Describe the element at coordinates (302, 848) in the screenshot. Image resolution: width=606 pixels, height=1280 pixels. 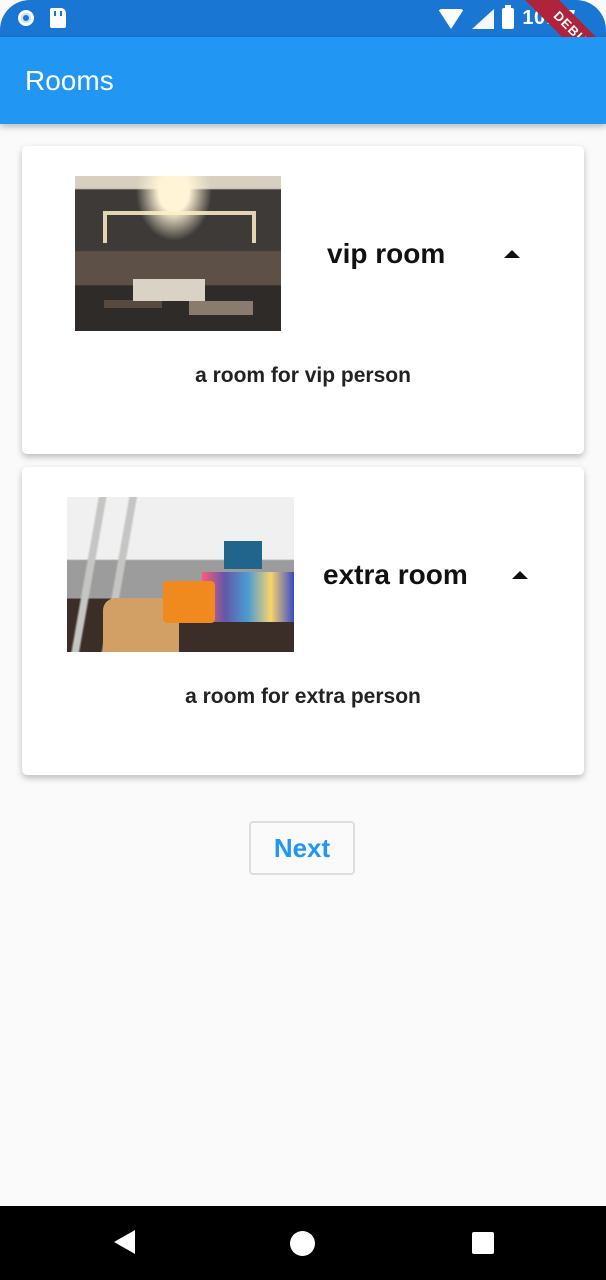
I see `next-button: Next` at that location.